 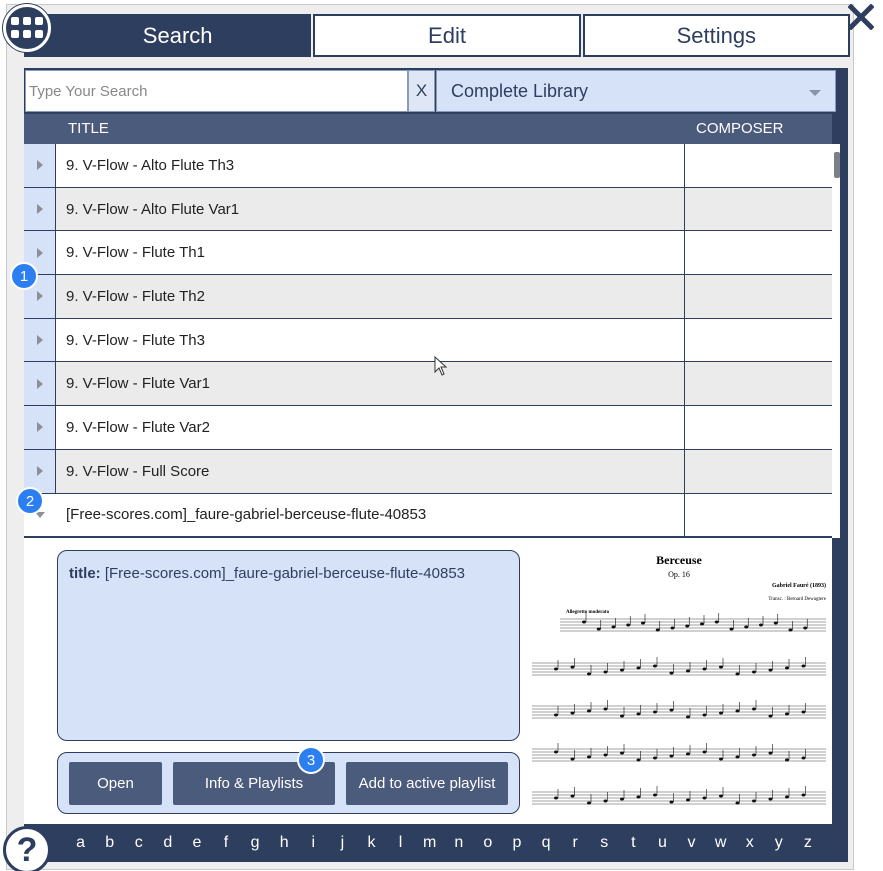 I want to click on column-header-composer: COMPOSER, so click(x=740, y=128).